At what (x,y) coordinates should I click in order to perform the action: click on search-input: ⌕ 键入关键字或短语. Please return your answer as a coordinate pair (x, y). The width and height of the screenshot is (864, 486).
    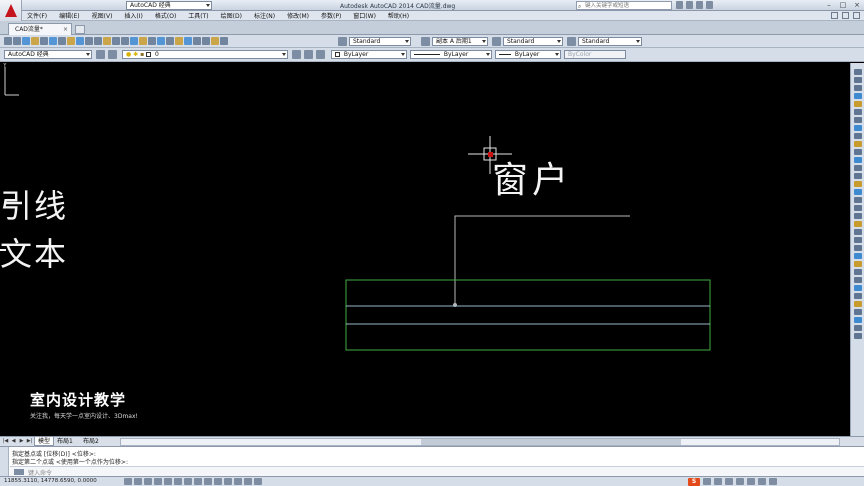
    Looking at the image, I should click on (624, 5).